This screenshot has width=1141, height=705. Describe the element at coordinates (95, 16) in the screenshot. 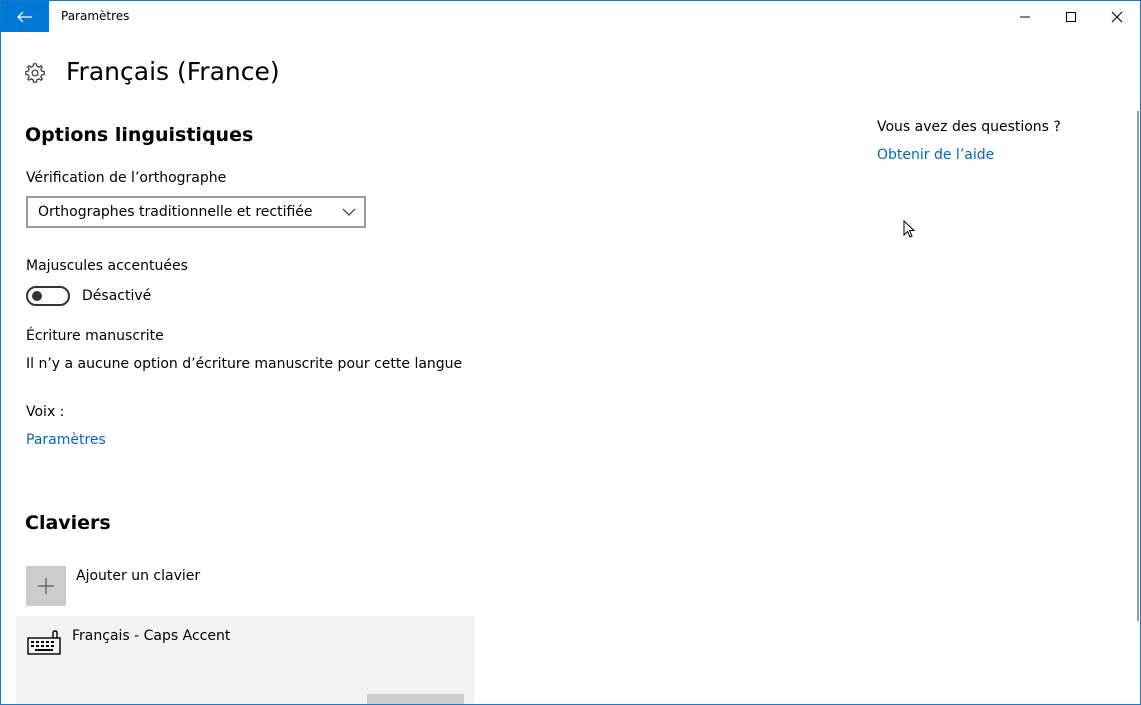

I see `window-title: Paramètres` at that location.